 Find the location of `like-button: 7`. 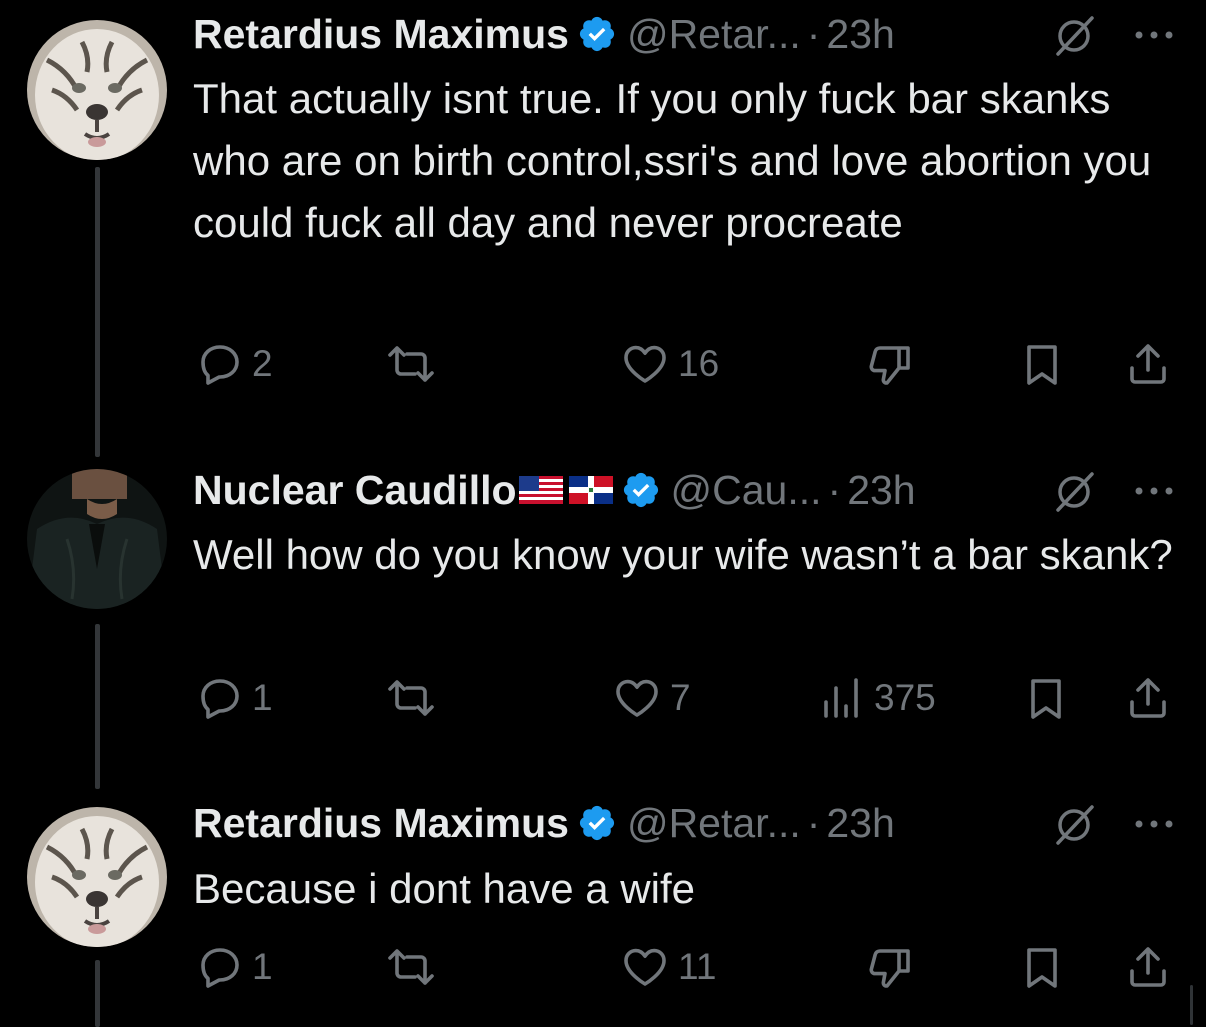

like-button: 7 is located at coordinates (651, 698).